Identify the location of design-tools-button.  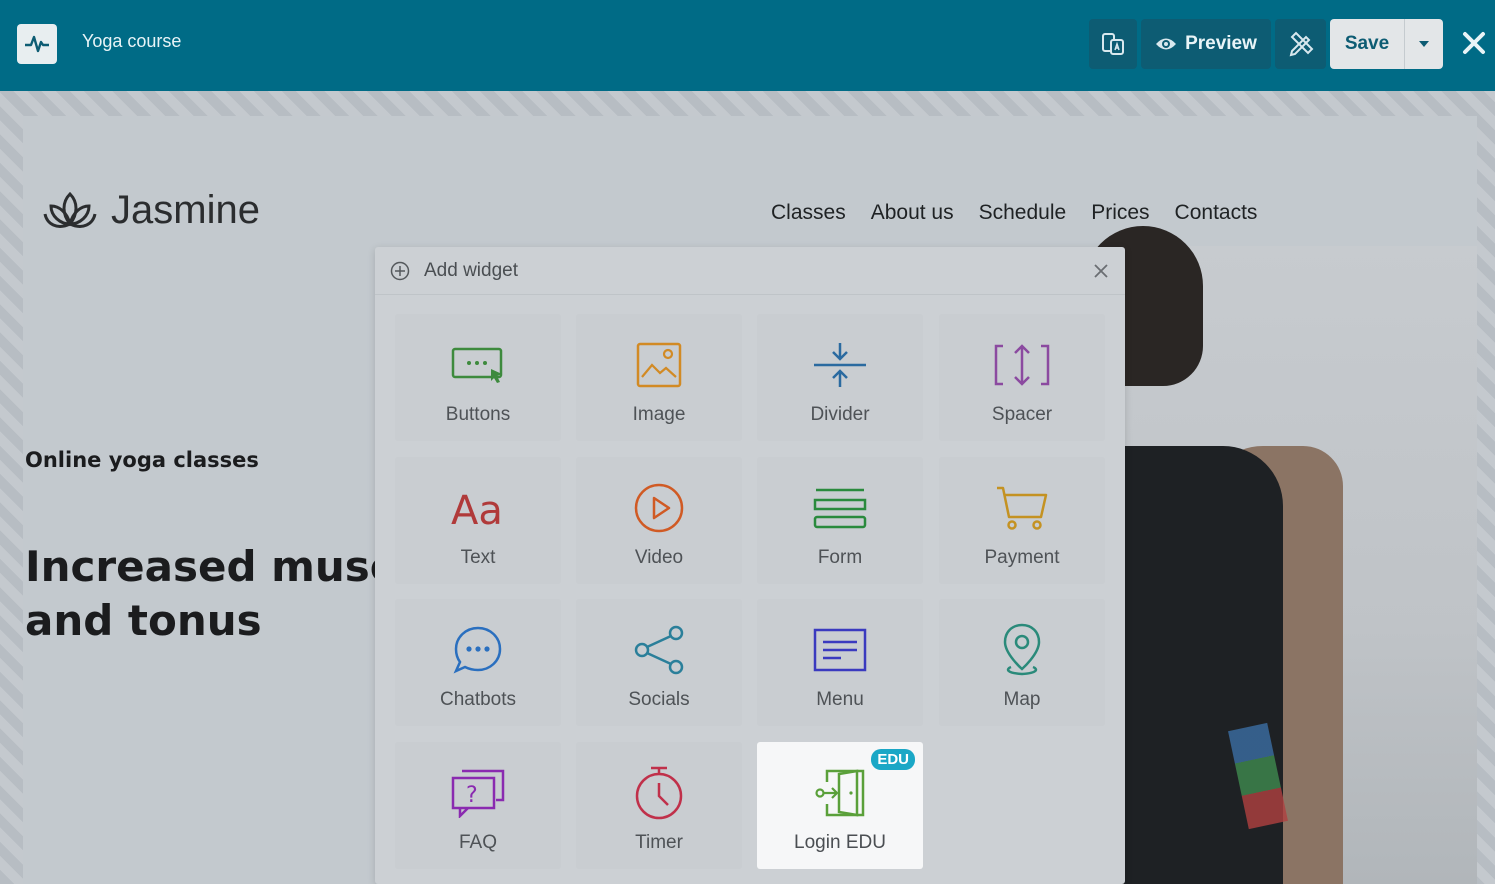
(1300, 44).